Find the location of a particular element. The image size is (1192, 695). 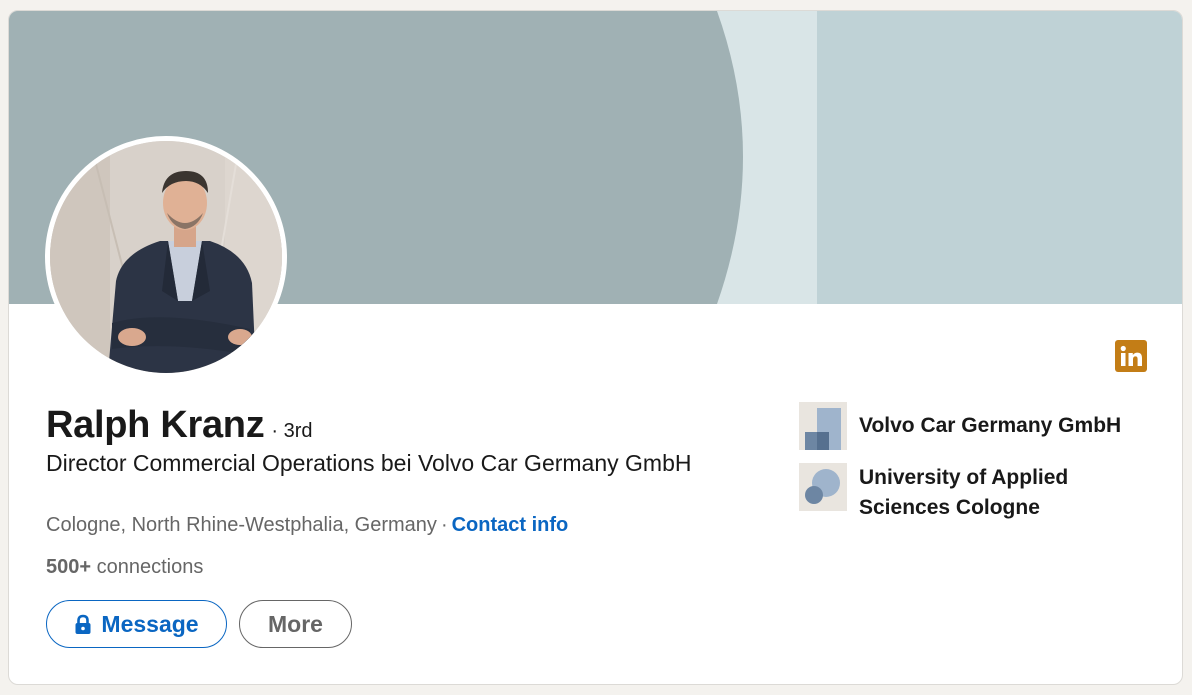

connections-label: connections is located at coordinates (150, 567).